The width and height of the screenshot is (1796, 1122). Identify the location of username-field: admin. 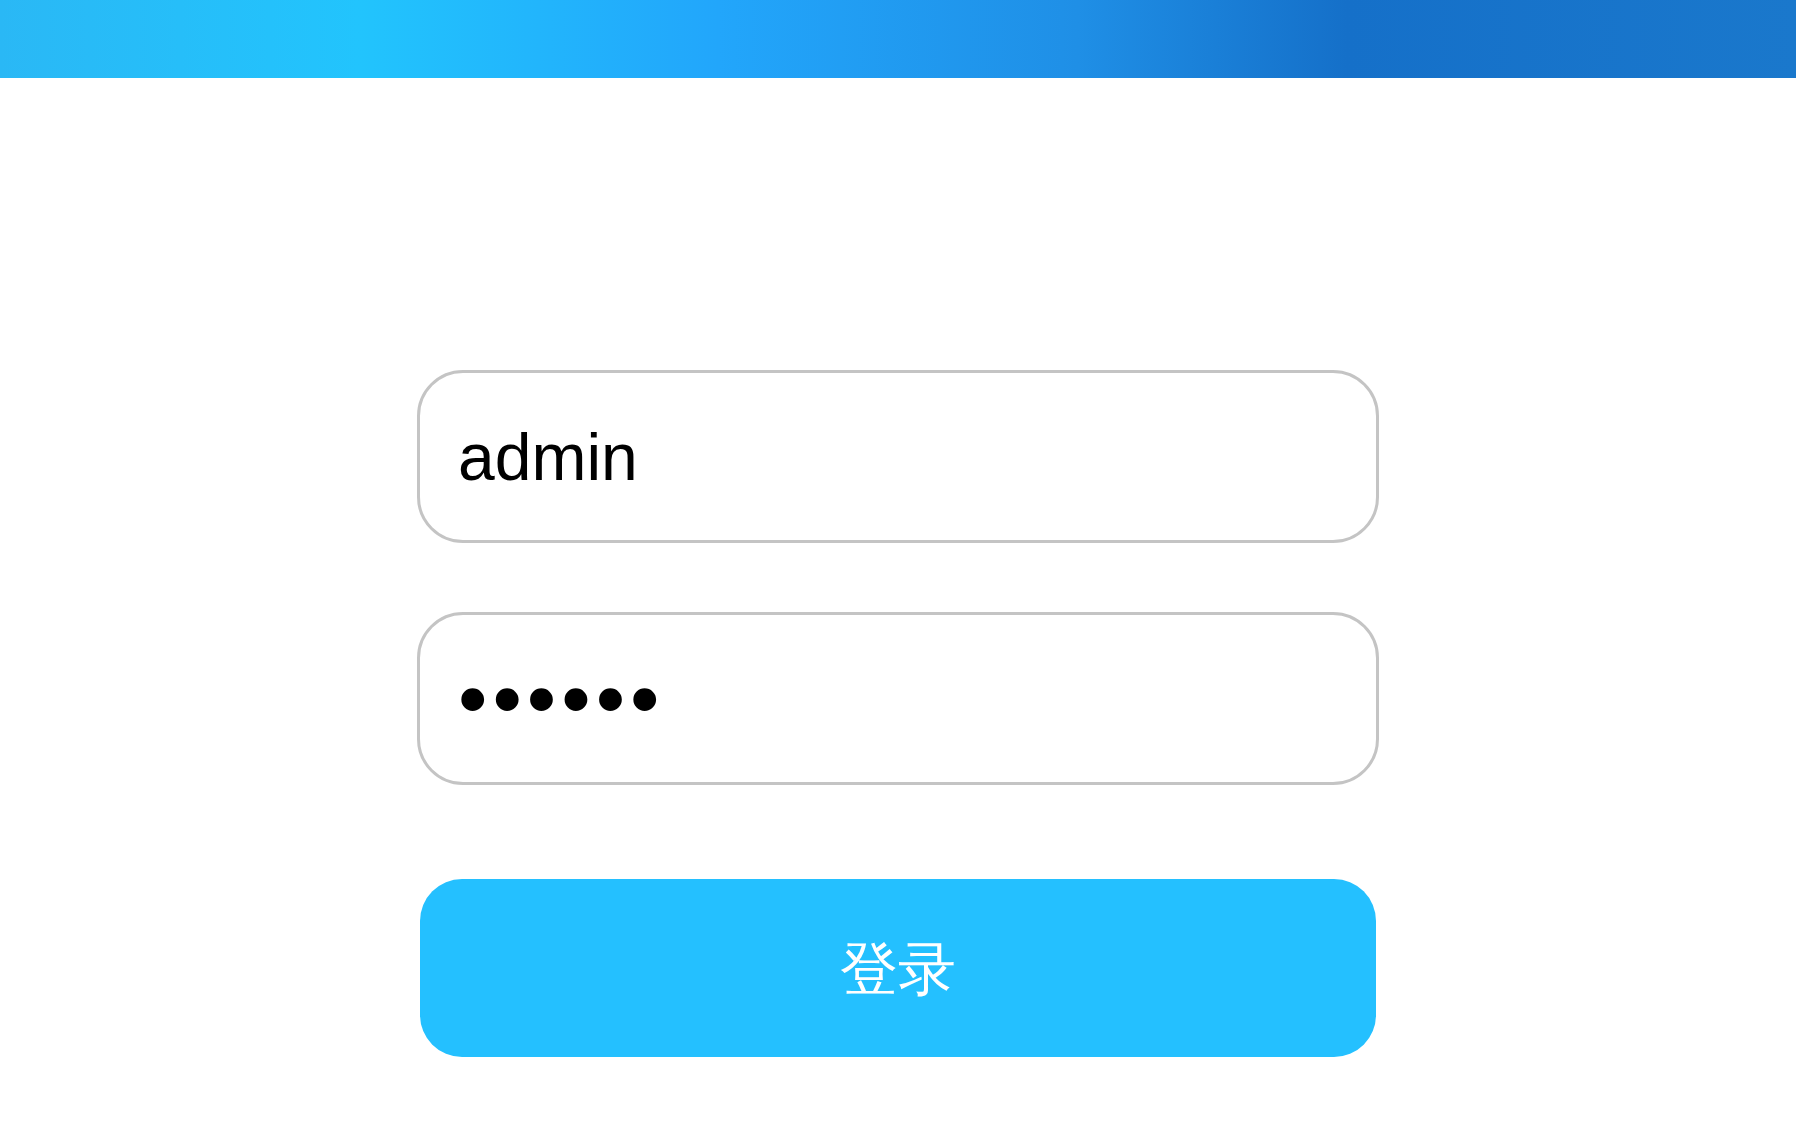
(898, 456).